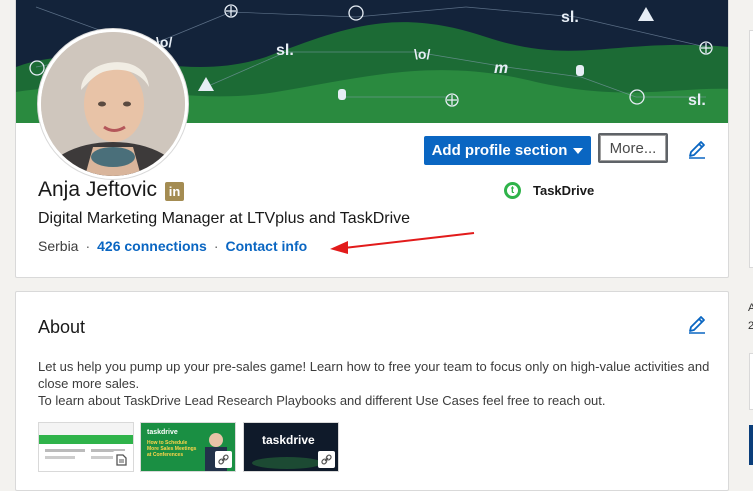 The width and height of the screenshot is (753, 491). I want to click on add-profile-section-button: Add profile section, so click(507, 150).